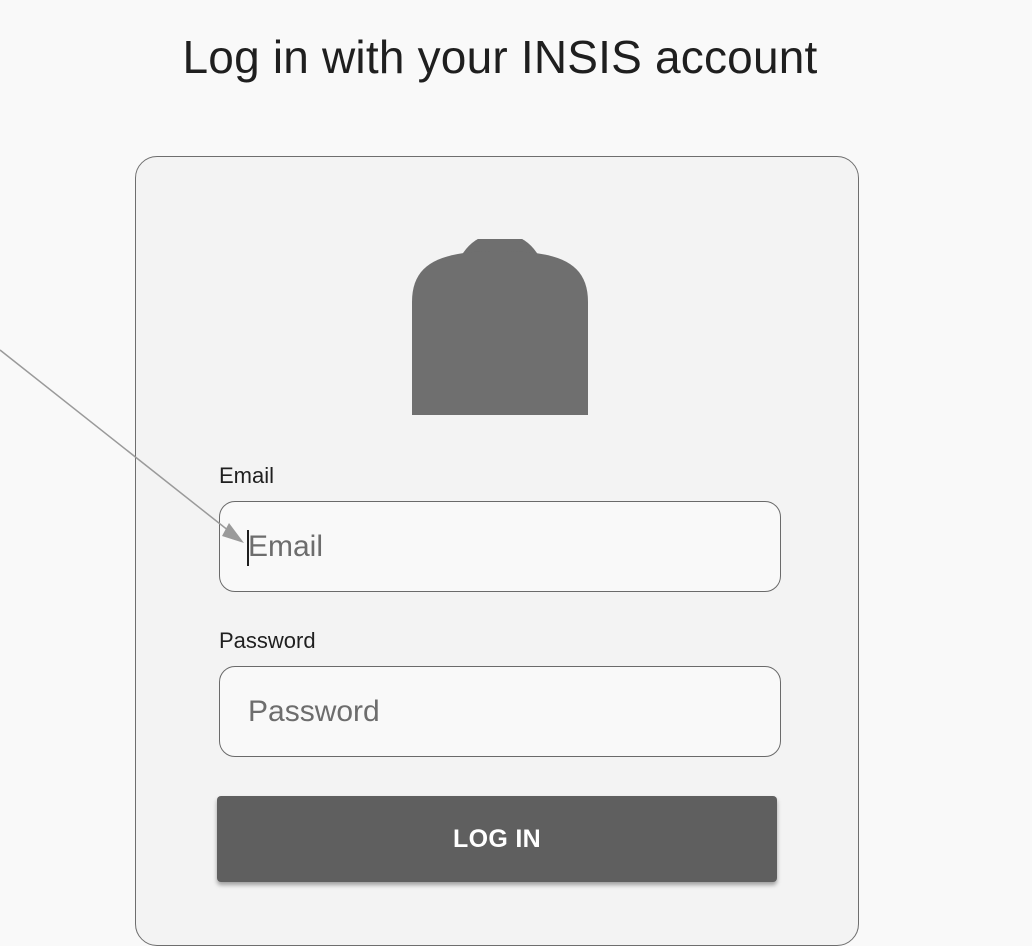 Image resolution: width=1032 pixels, height=946 pixels. Describe the element at coordinates (500, 546) in the screenshot. I see `email-input` at that location.